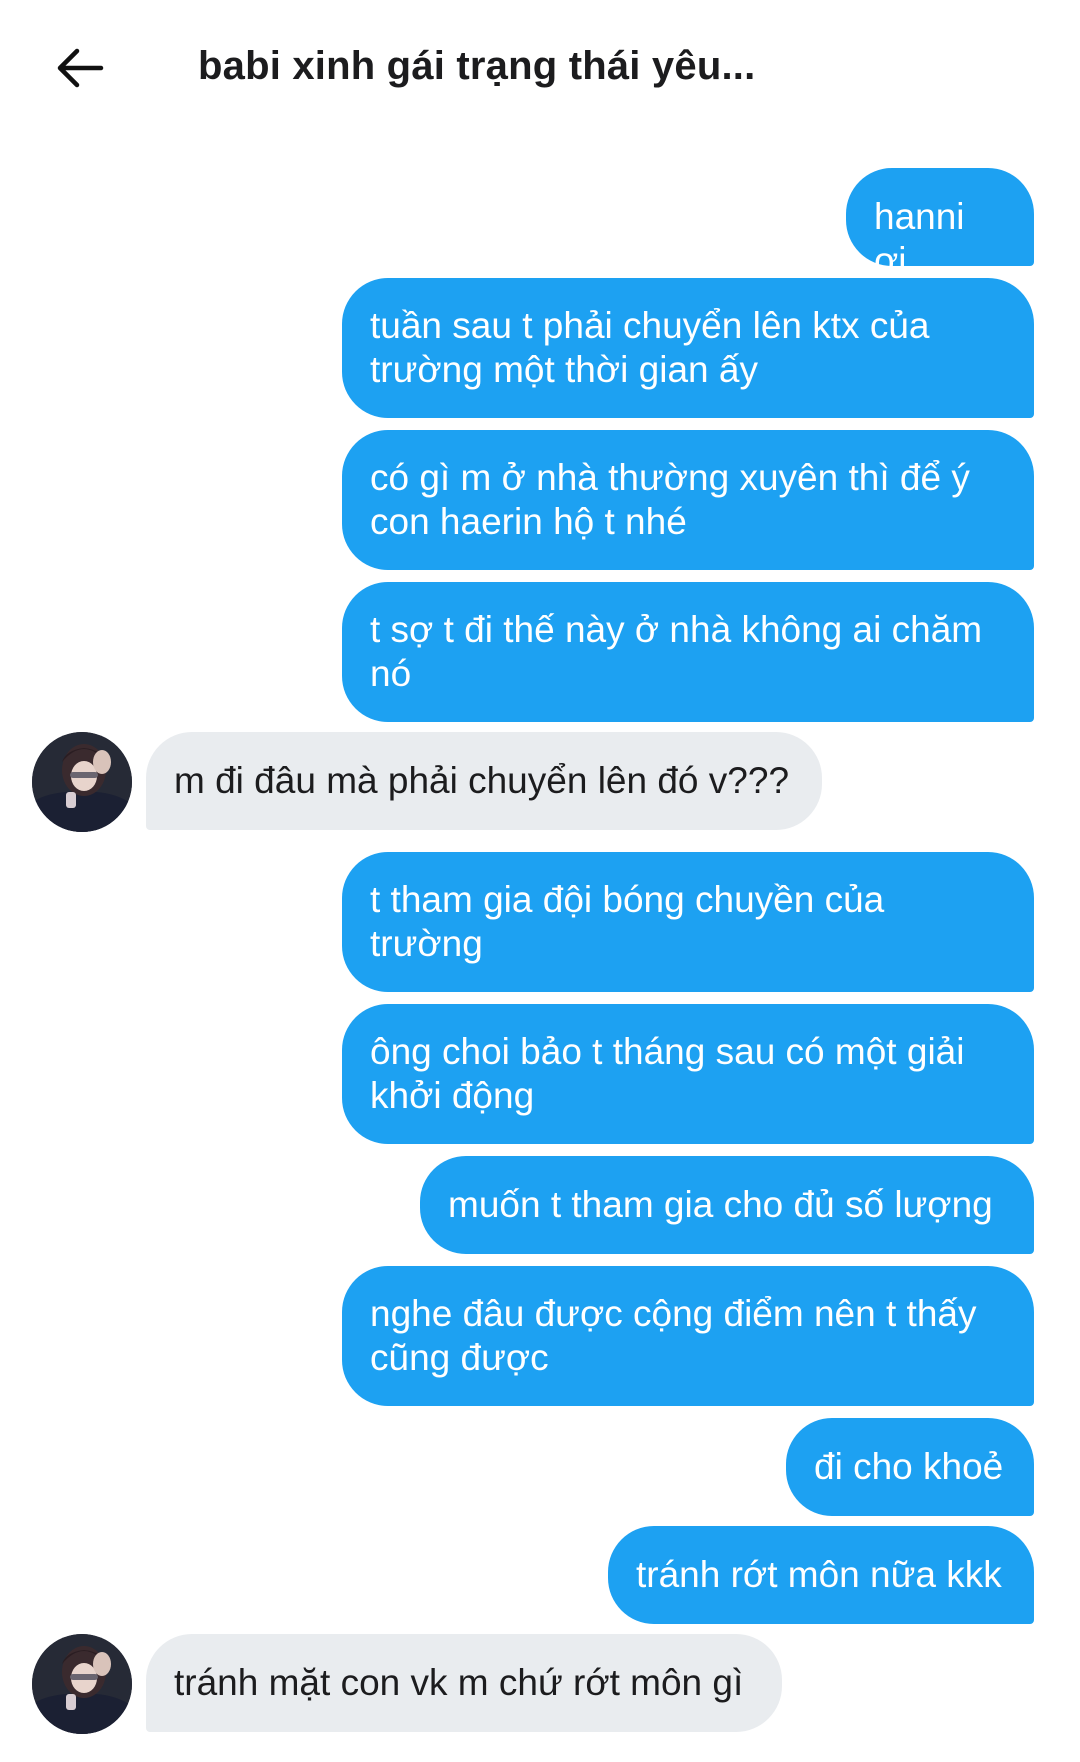  I want to click on message-bubble-sent: đi cho khoẻ, so click(910, 1467).